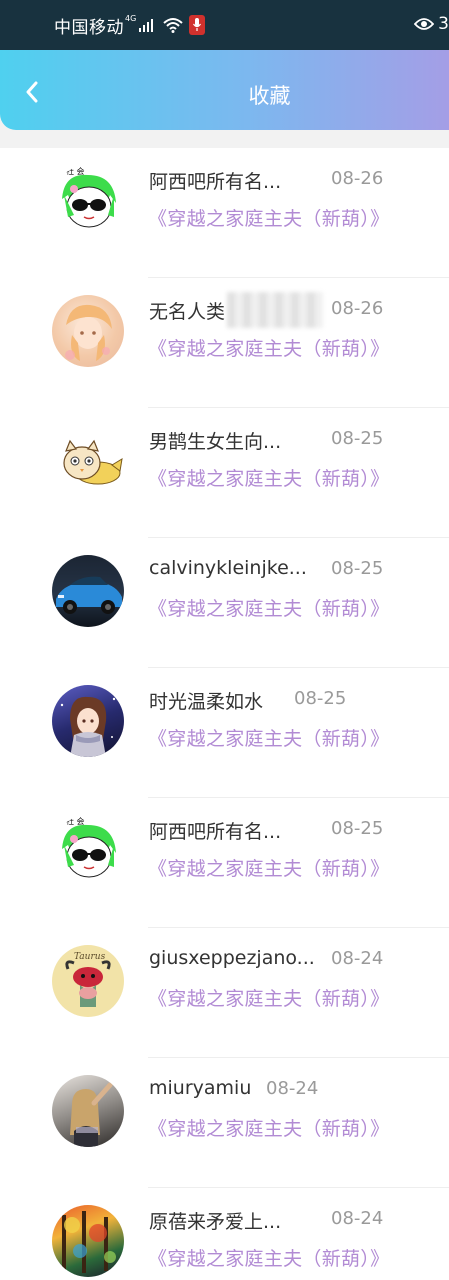 The height and width of the screenshot is (1280, 449). I want to click on avatar: Taurus, so click(88, 981).